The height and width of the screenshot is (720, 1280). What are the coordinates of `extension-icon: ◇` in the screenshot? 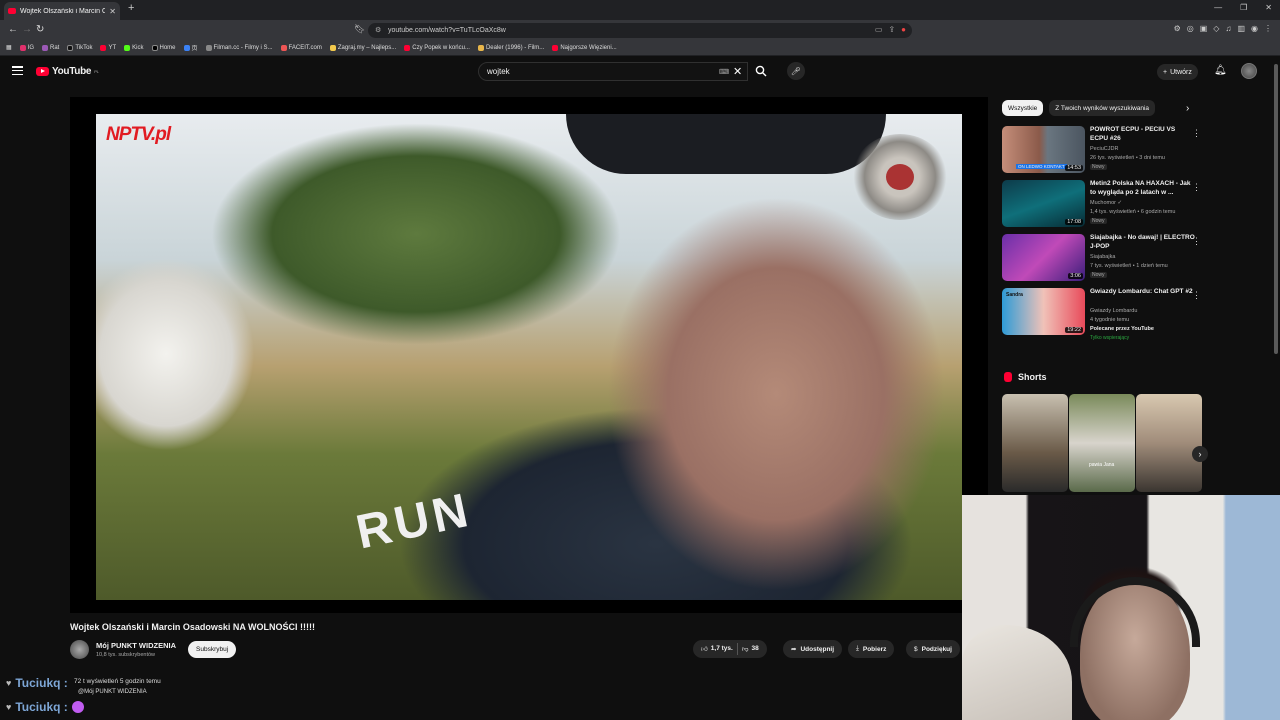 It's located at (1216, 28).